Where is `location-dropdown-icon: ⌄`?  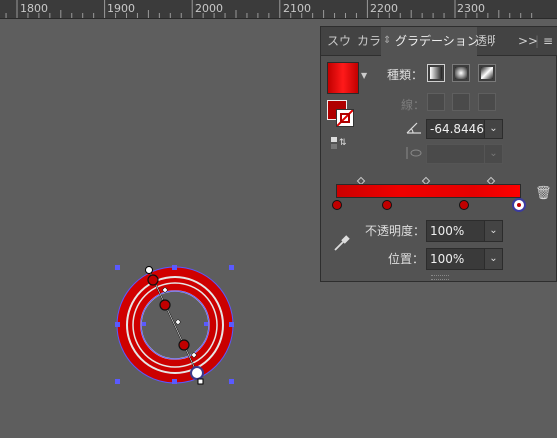 location-dropdown-icon: ⌄ is located at coordinates (493, 259).